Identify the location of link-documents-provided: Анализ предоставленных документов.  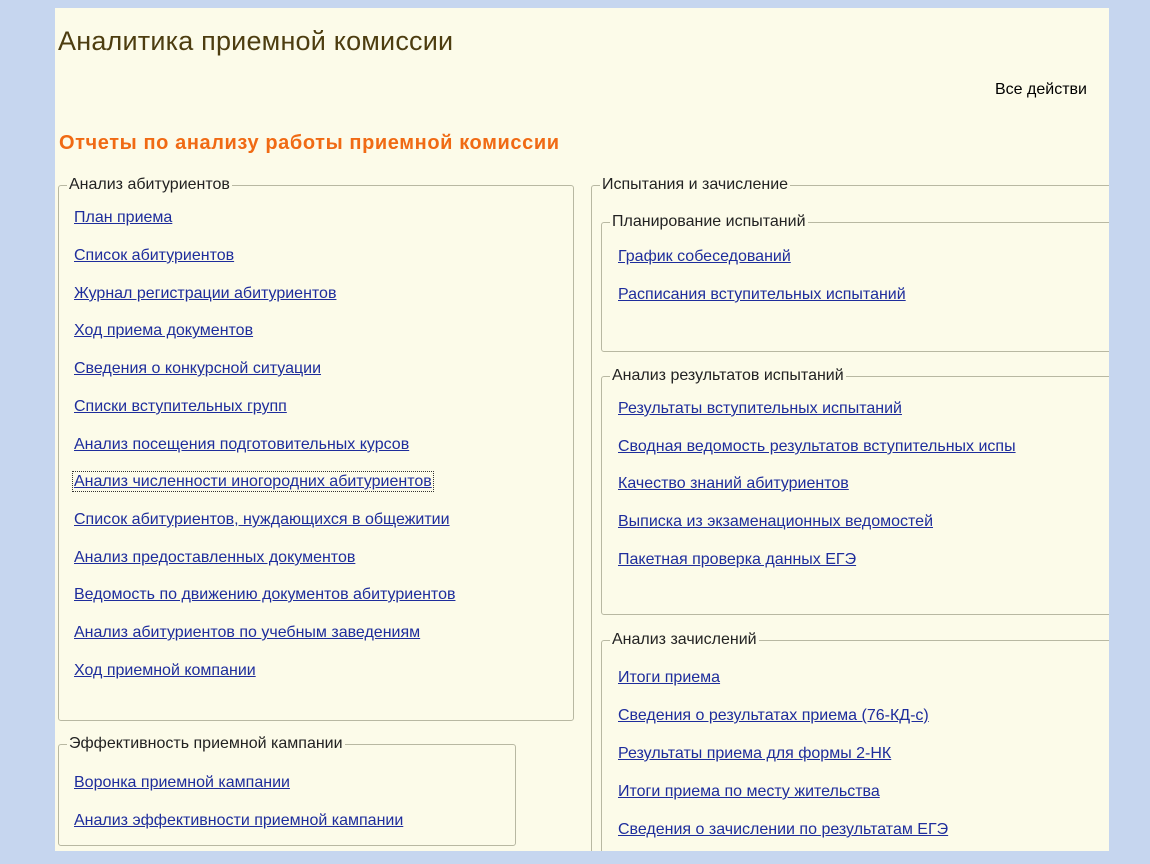
(214, 557).